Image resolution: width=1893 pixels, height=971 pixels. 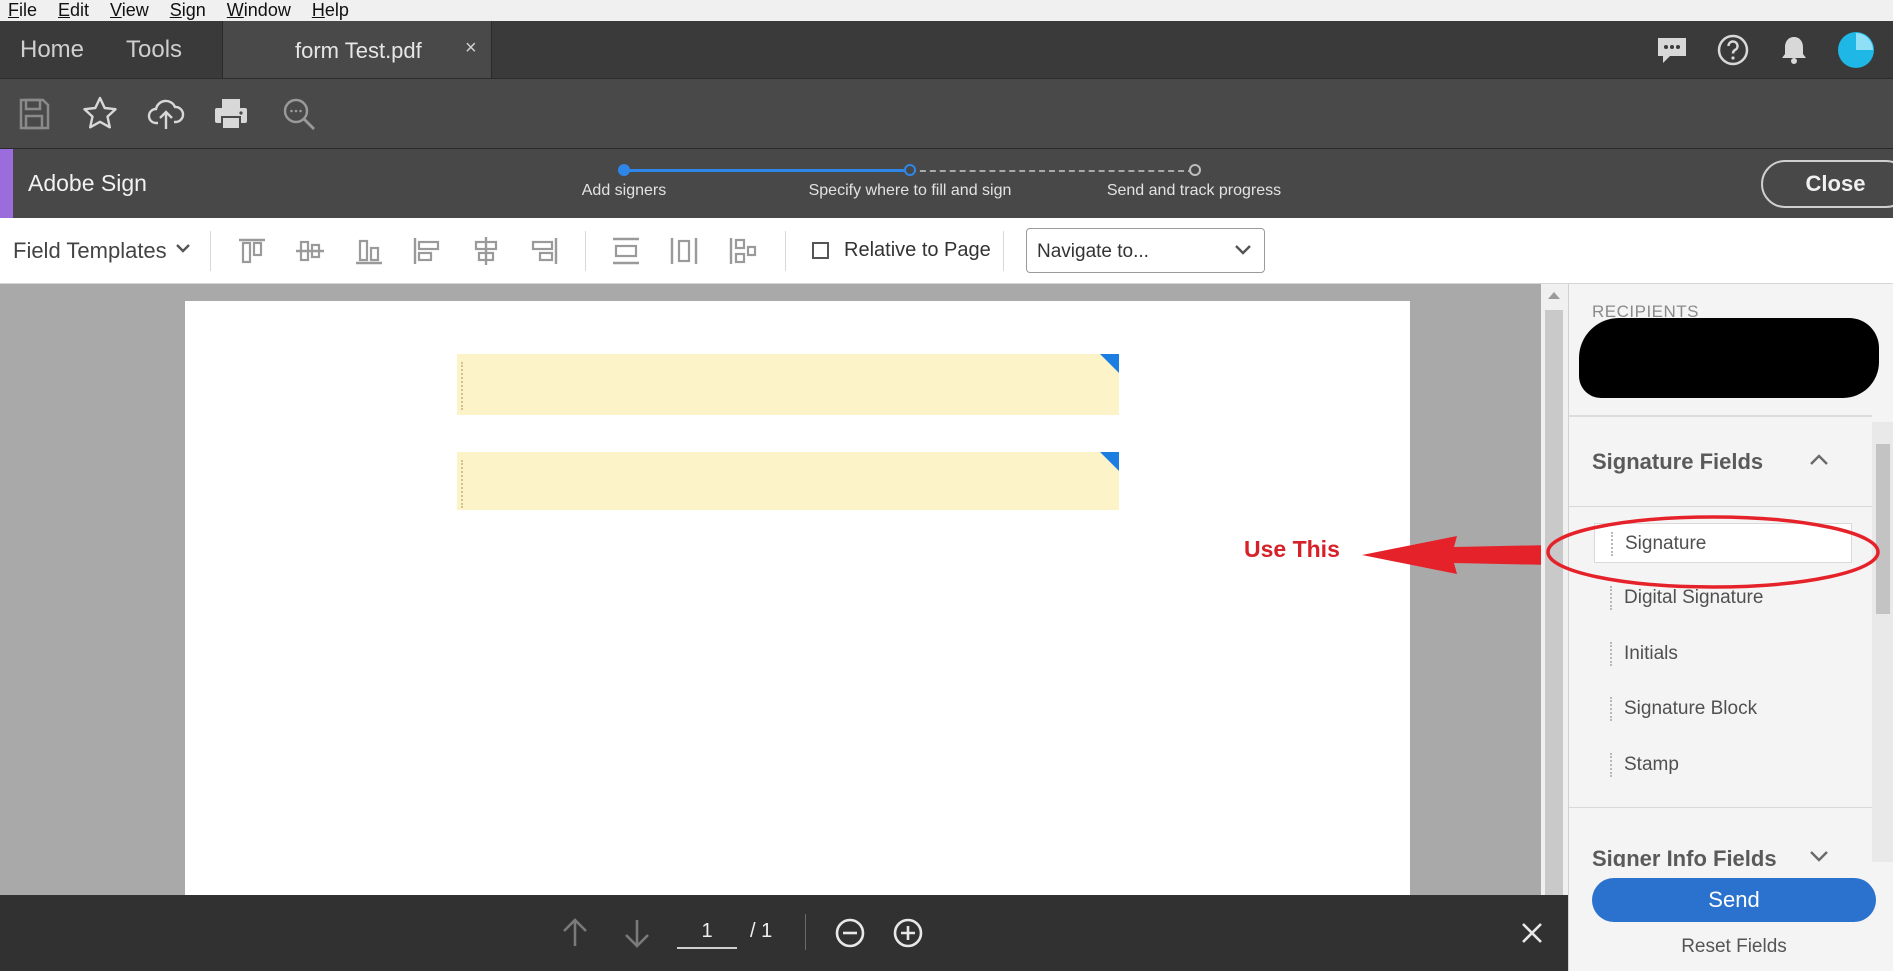 I want to click on menu-sign: Sign, so click(x=188, y=10).